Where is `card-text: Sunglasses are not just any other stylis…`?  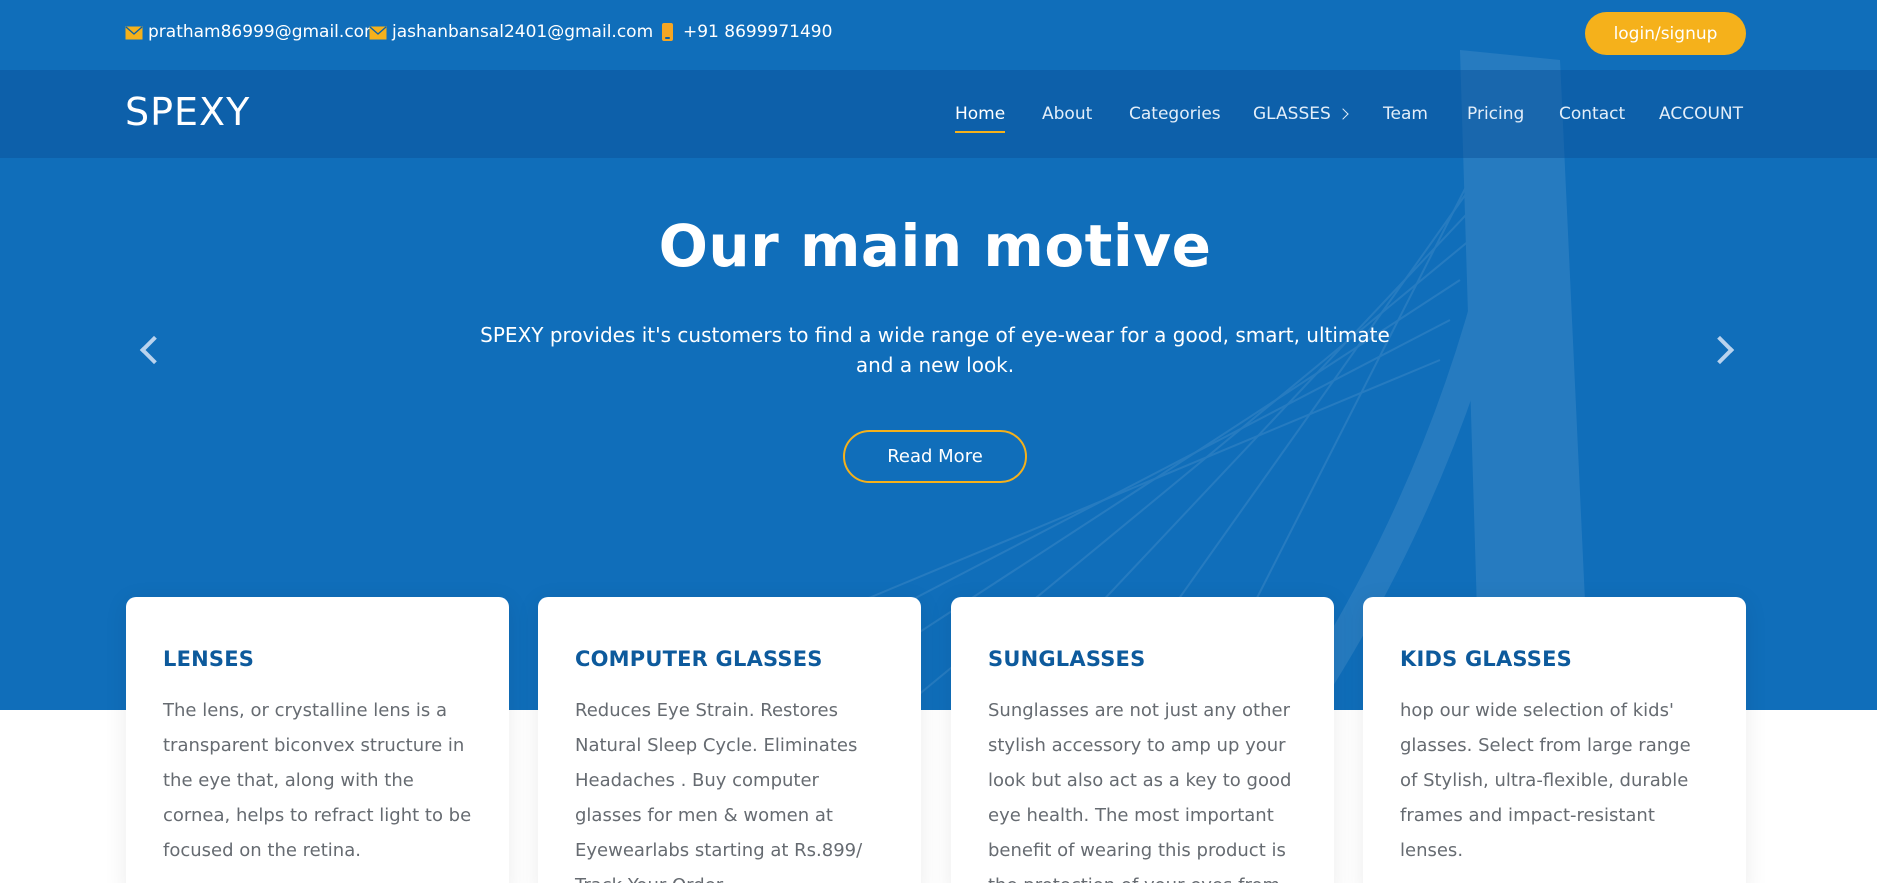 card-text: Sunglasses are not just any other stylis… is located at coordinates (1140, 791).